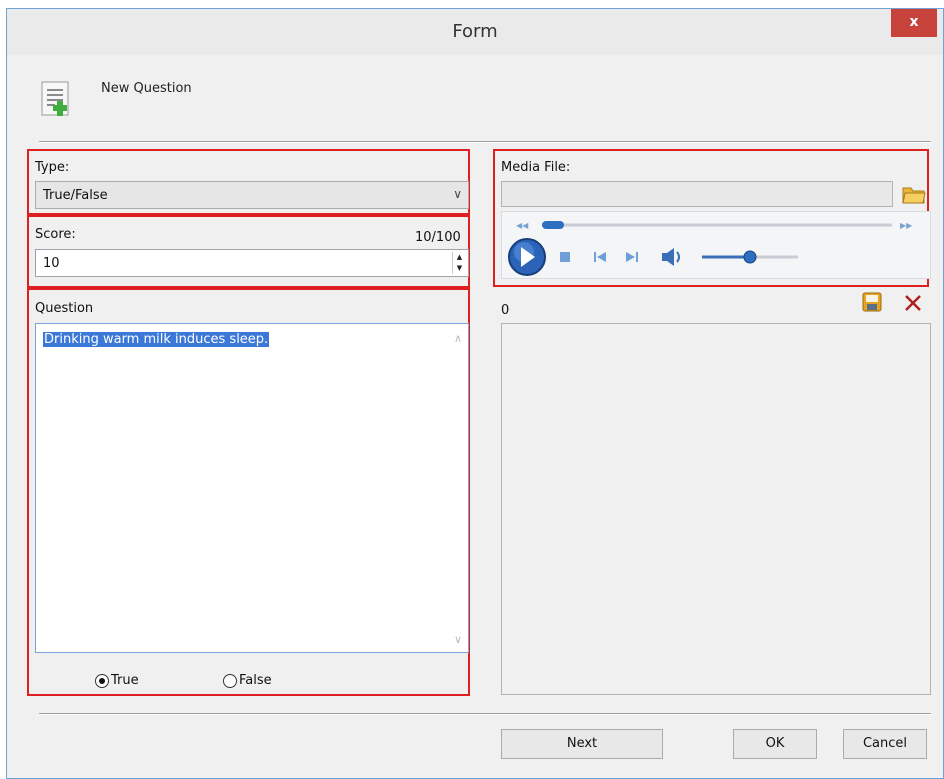 The height and width of the screenshot is (779, 944). Describe the element at coordinates (697, 194) in the screenshot. I see `media-file-path-input` at that location.